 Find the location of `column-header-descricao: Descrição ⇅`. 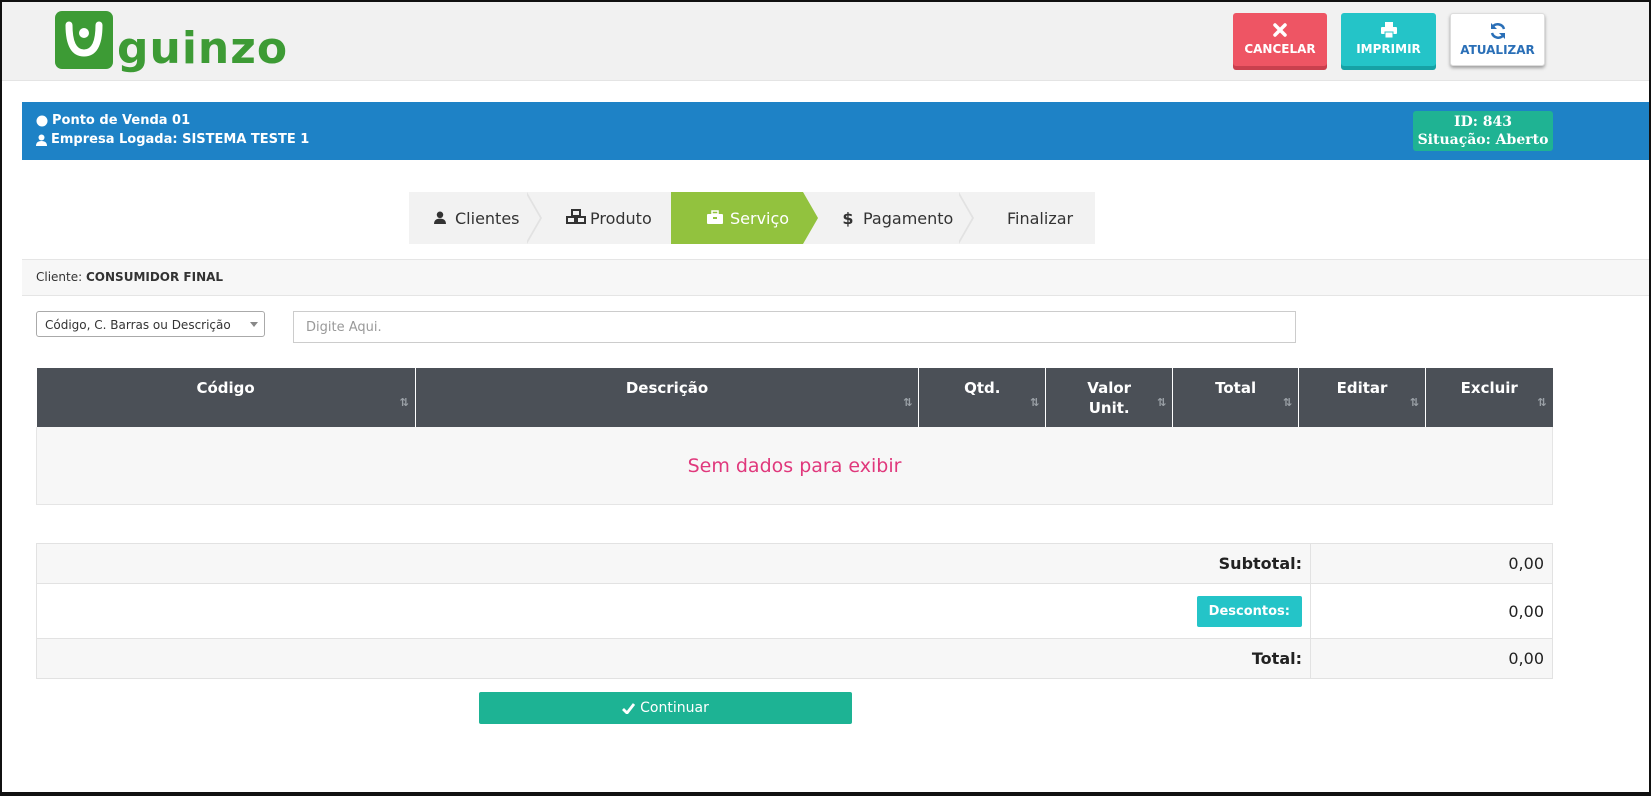

column-header-descricao: Descrição ⇅ is located at coordinates (667, 397).